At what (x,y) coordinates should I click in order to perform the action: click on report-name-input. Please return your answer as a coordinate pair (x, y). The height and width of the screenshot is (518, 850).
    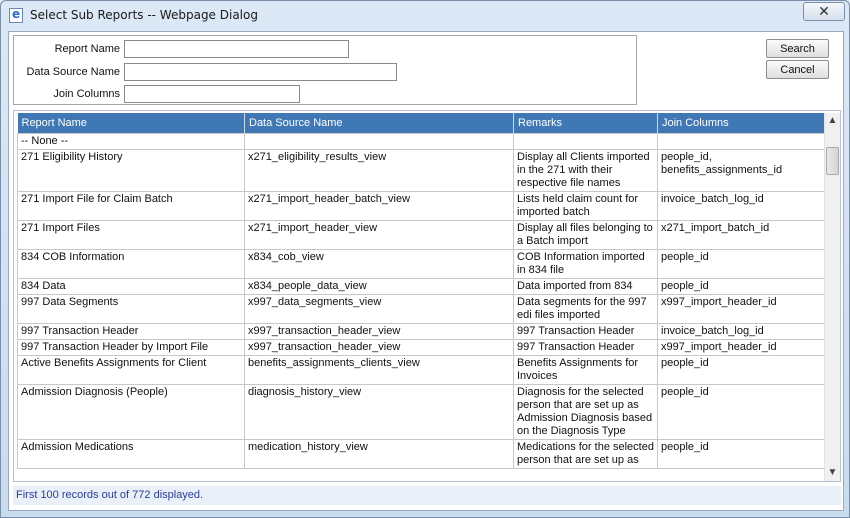
    Looking at the image, I should click on (236, 49).